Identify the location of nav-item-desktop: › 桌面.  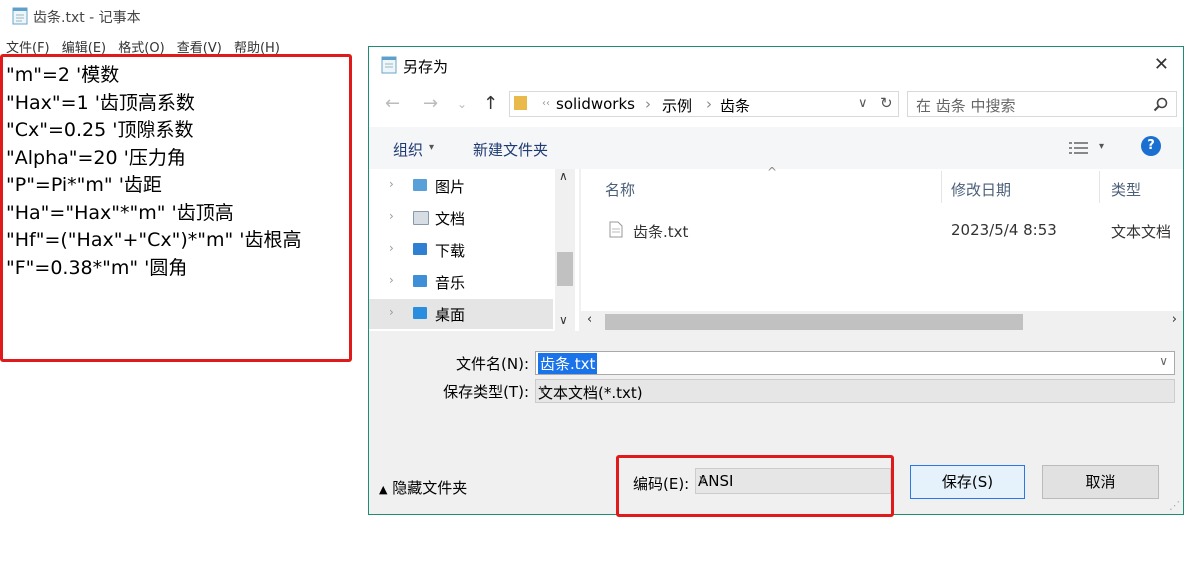
(461, 314).